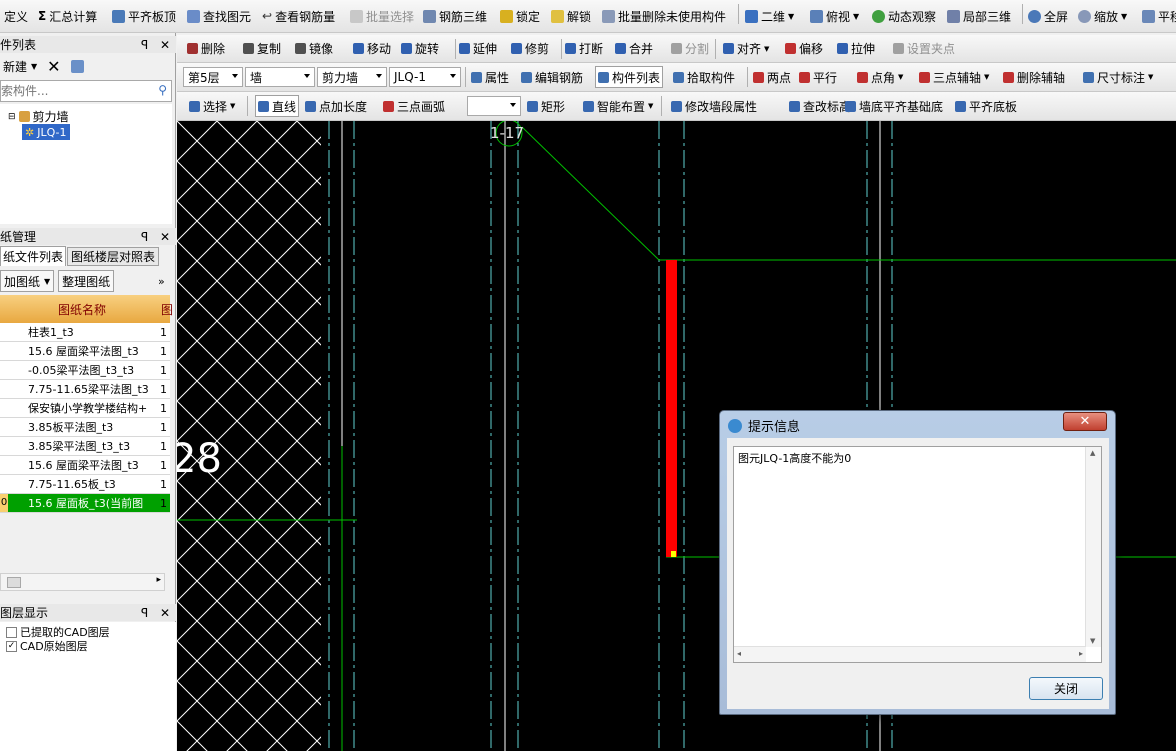  I want to click on component-tool-9: 尺寸标注 ▼, so click(1118, 77).